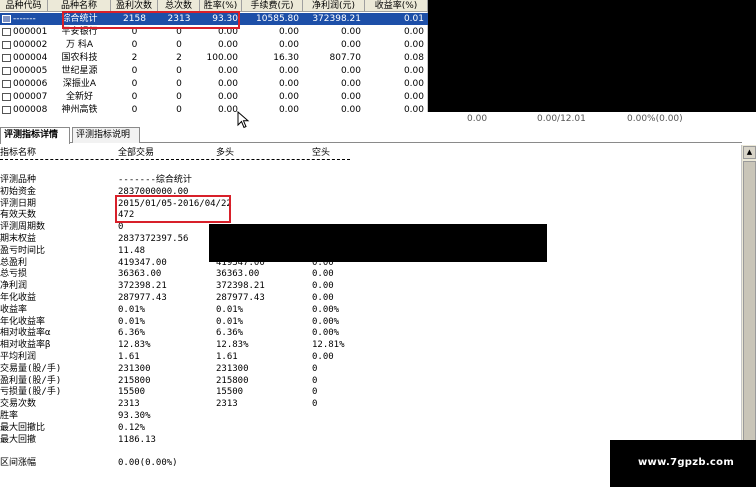 This screenshot has width=756, height=487. Describe the element at coordinates (334, 6) in the screenshot. I see `col-header-profit: 净利润(元)` at that location.